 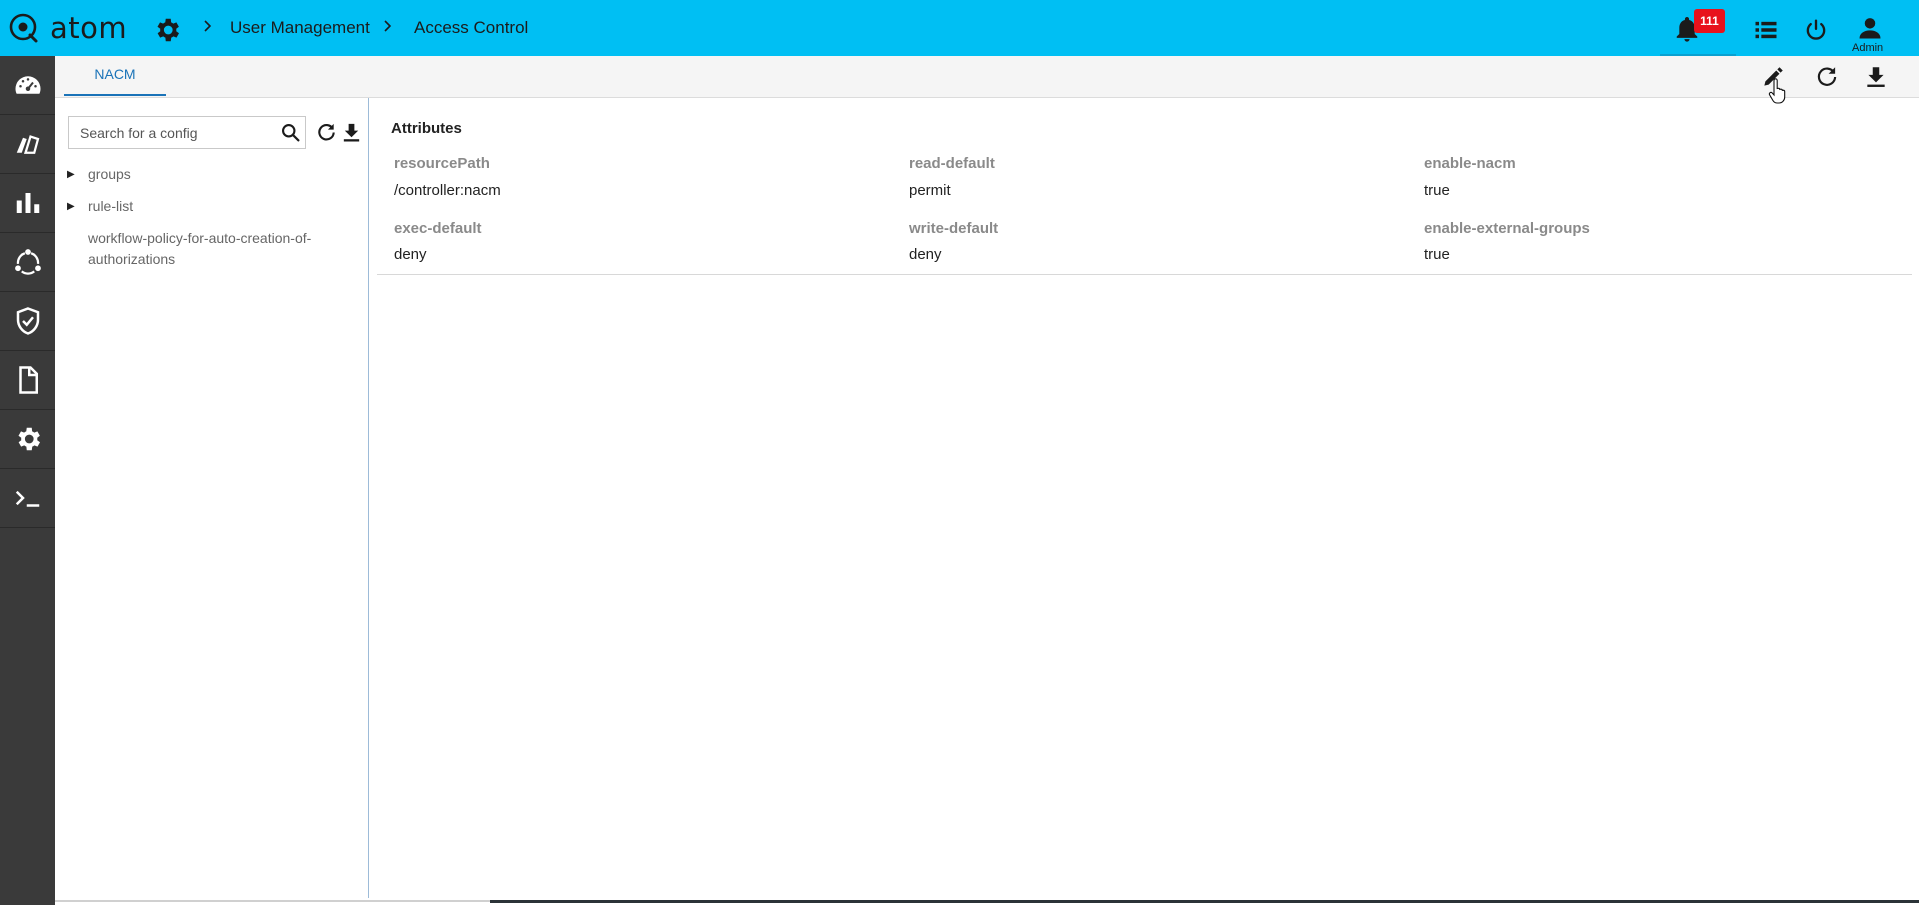 I want to click on attr-value-enable-nacm: true, so click(x=1437, y=190).